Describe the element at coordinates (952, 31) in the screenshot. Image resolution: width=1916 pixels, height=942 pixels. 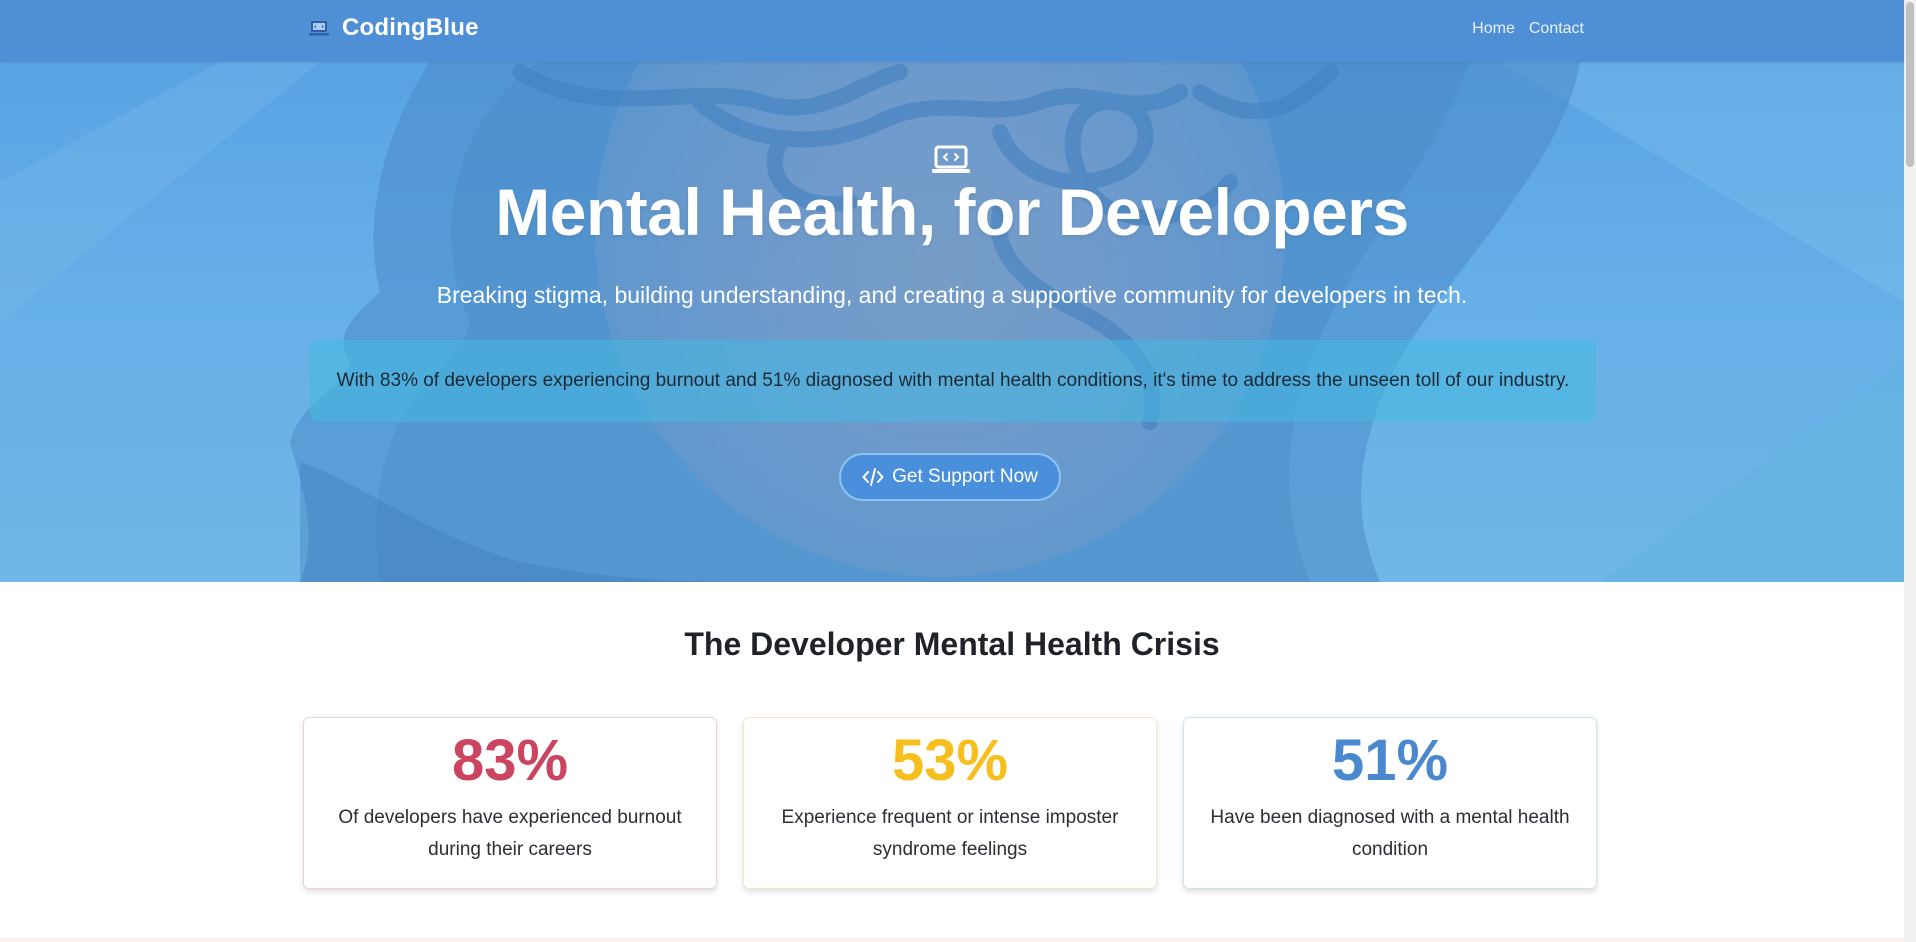
I see `navbar: CodingBlue Home Contact` at that location.